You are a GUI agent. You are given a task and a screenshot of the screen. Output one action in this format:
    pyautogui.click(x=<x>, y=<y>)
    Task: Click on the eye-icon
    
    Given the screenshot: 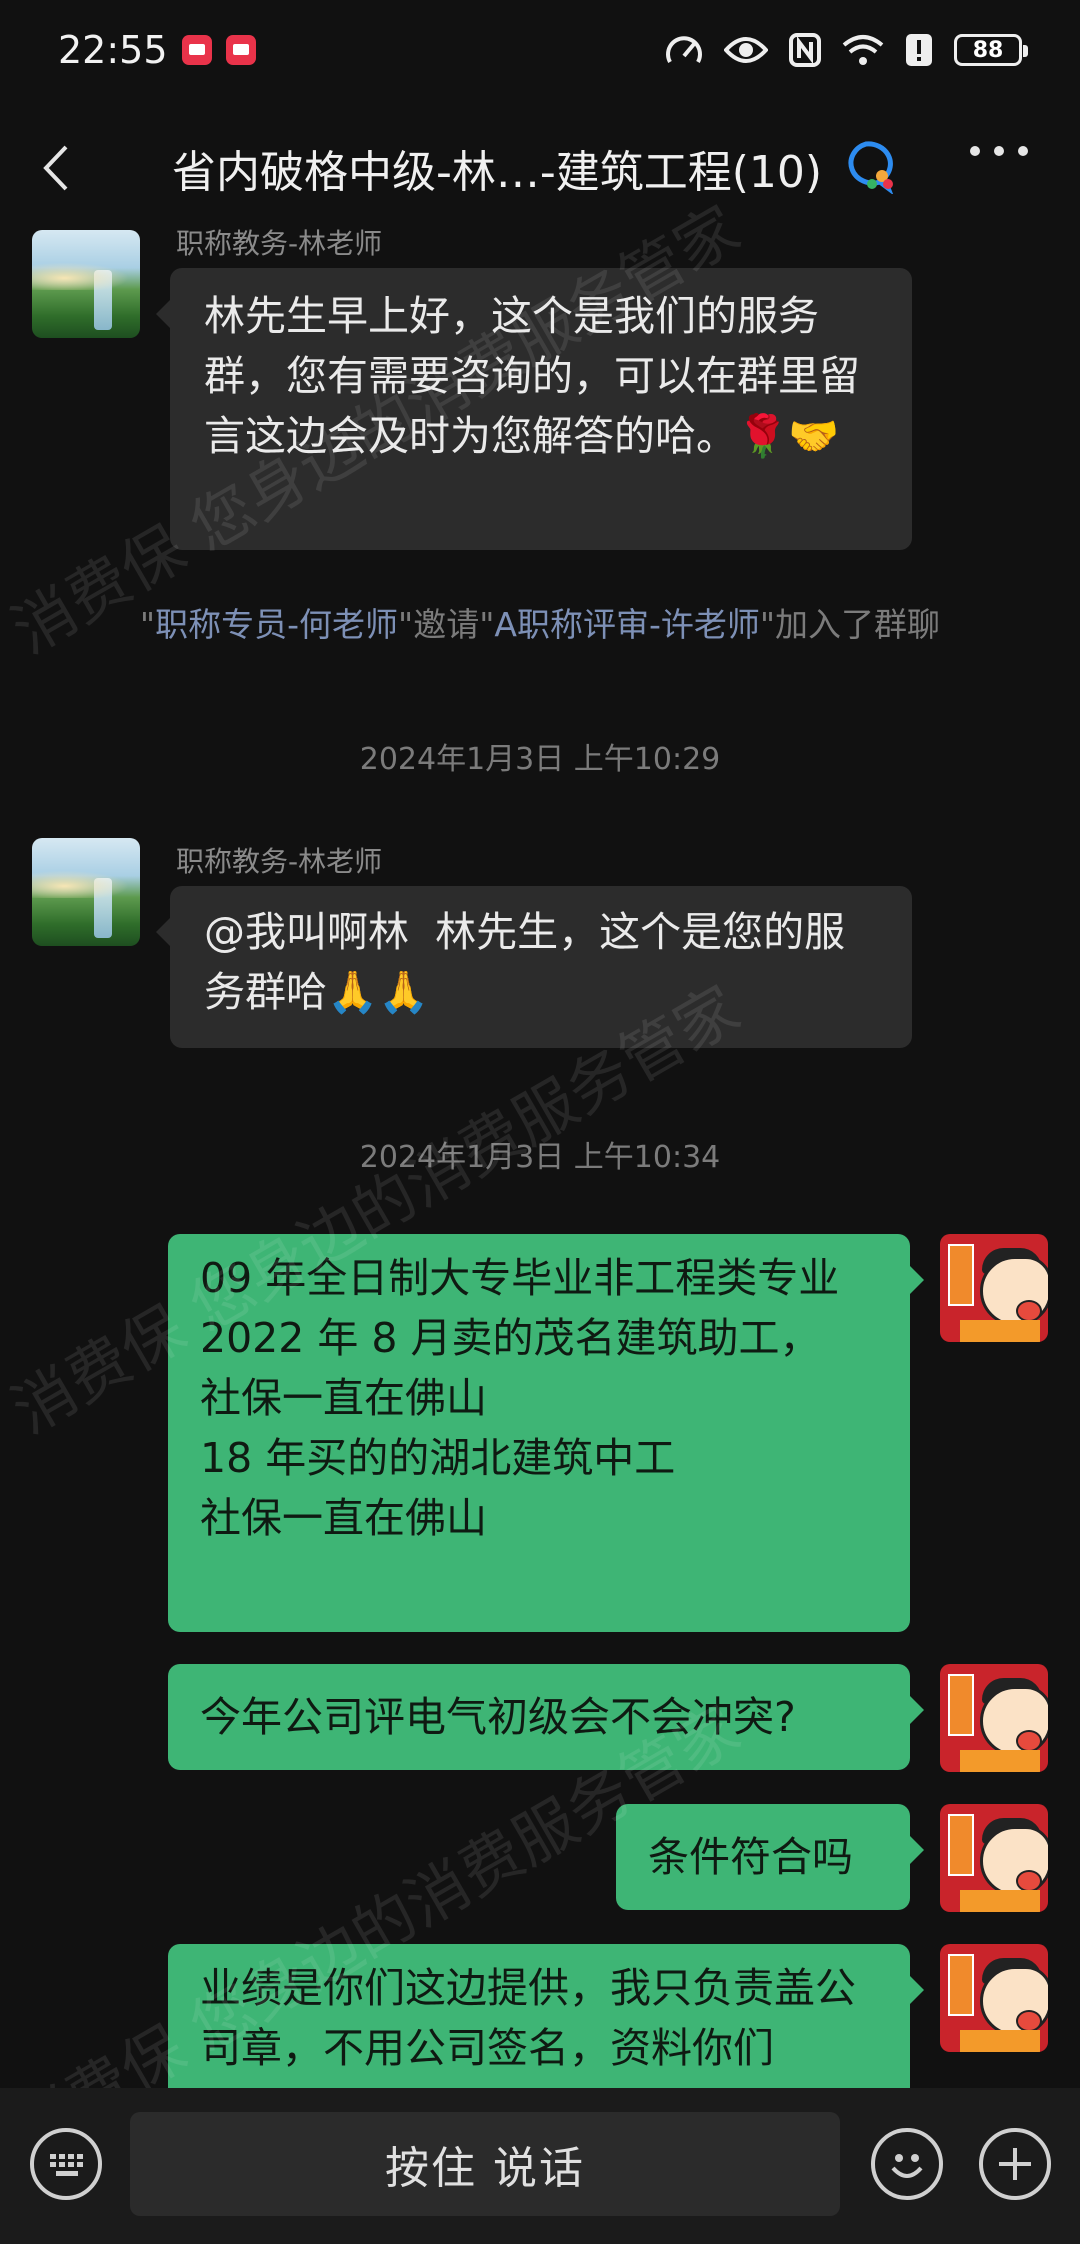 What is the action you would take?
    pyautogui.click(x=746, y=50)
    